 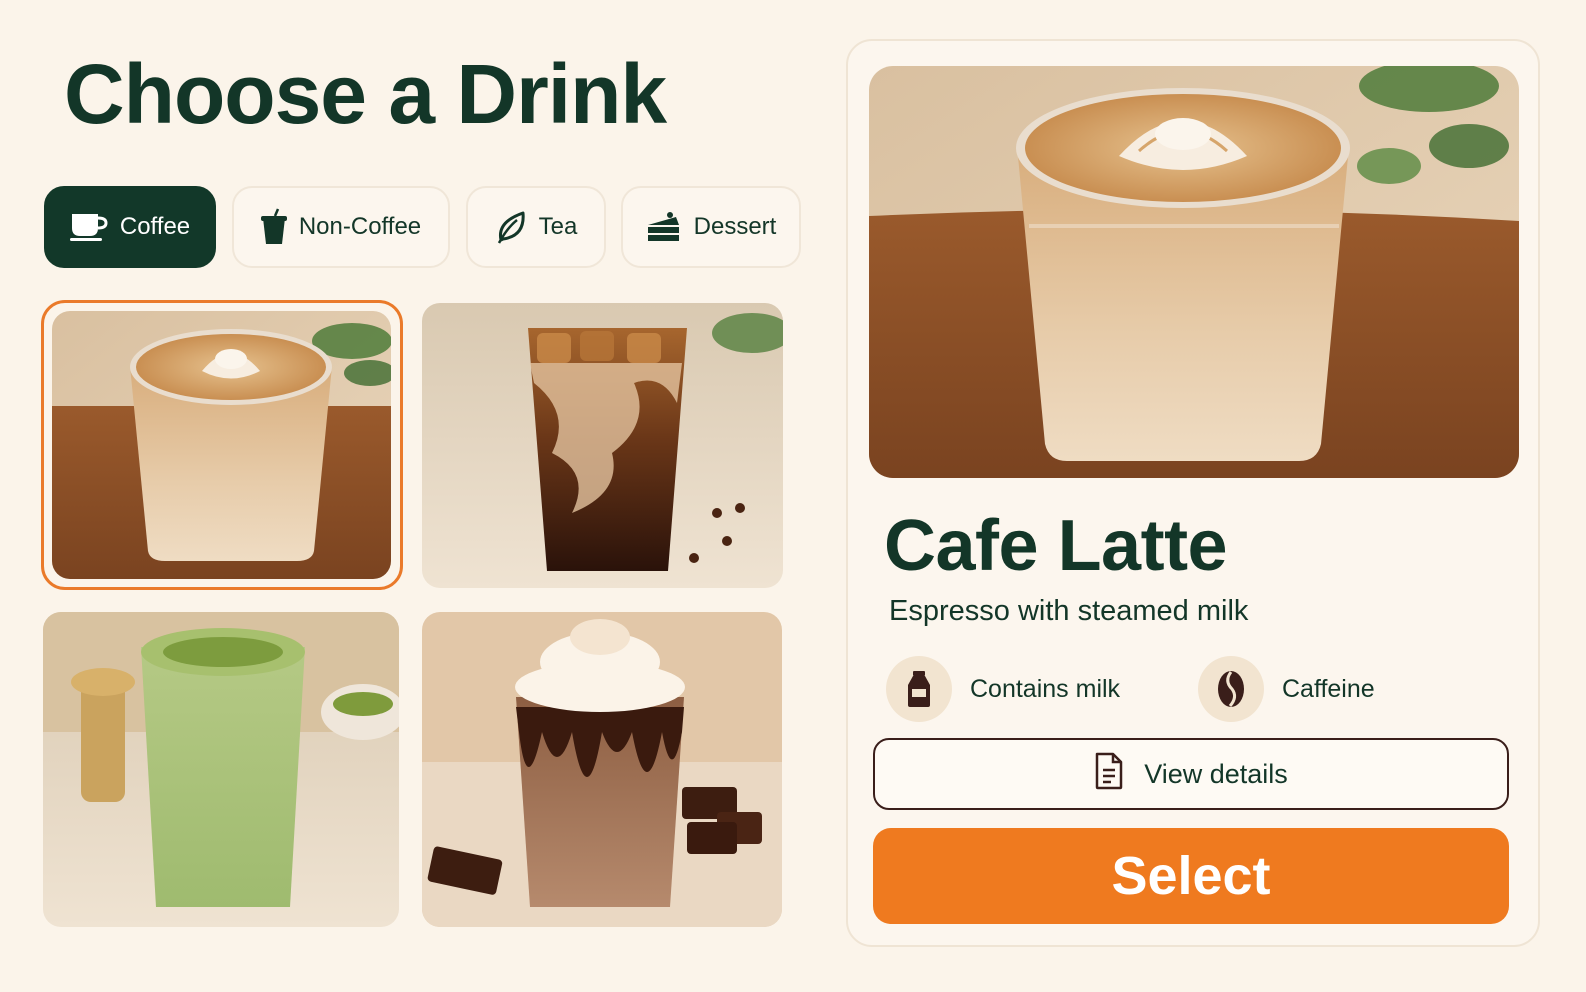 I want to click on coffee-cup-icon, so click(x=88, y=227).